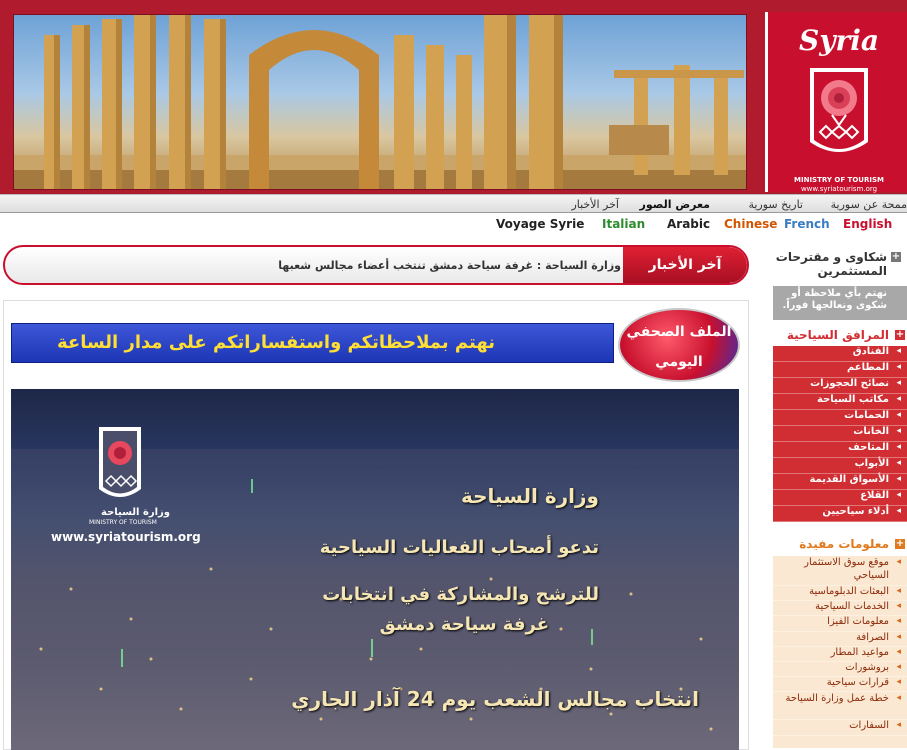  Describe the element at coordinates (840, 624) in the screenshot. I see `sidebar-item-visa-info: معلومات الفيزا` at that location.